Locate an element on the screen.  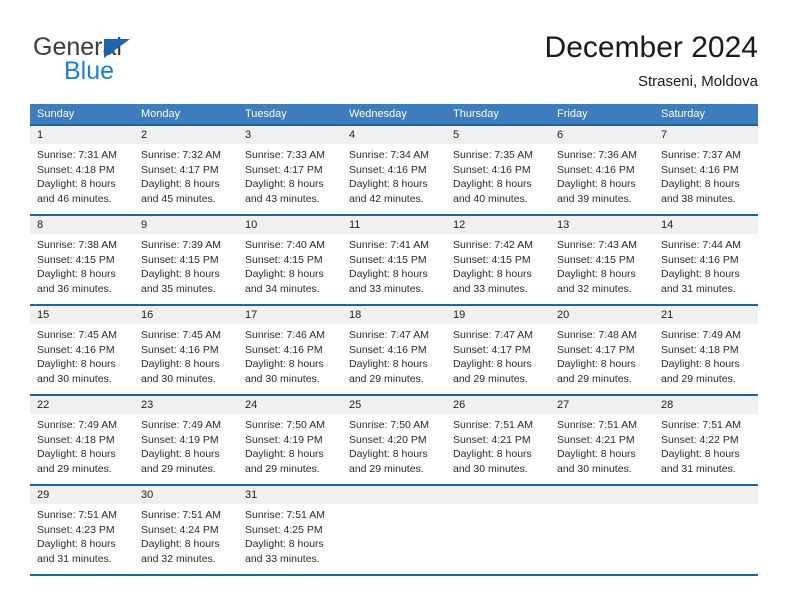
location-subtitle: Straseni, Moldova is located at coordinates (697, 81).